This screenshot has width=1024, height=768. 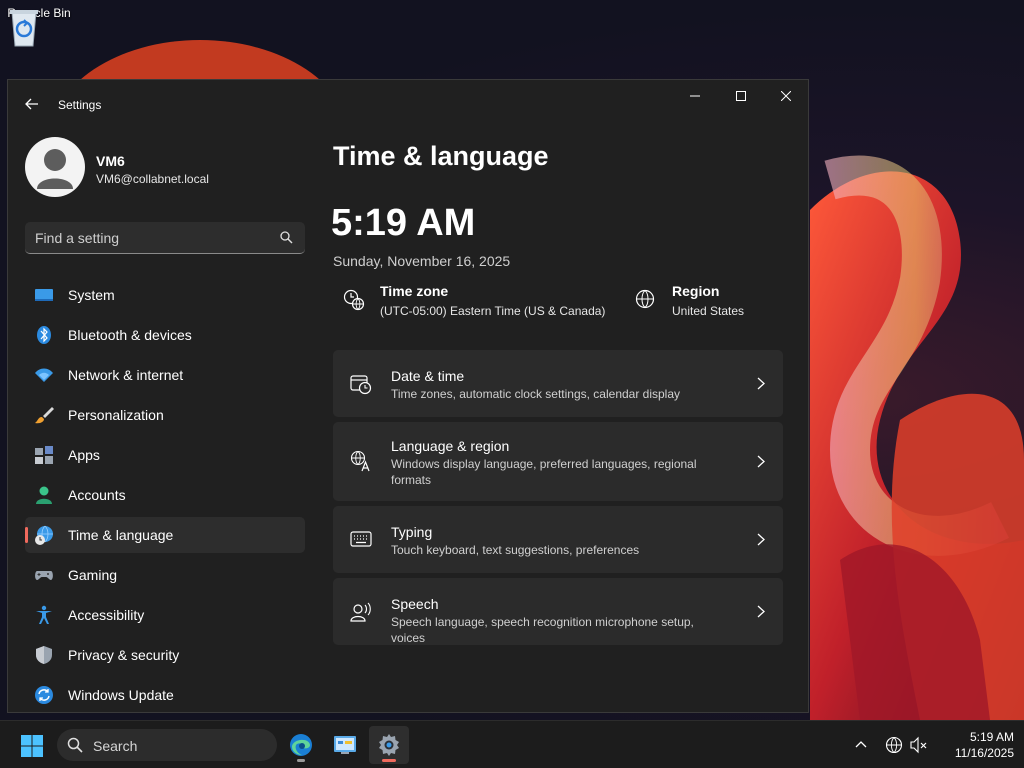 I want to click on sidebar-item-personalization: Personalization, so click(x=165, y=415).